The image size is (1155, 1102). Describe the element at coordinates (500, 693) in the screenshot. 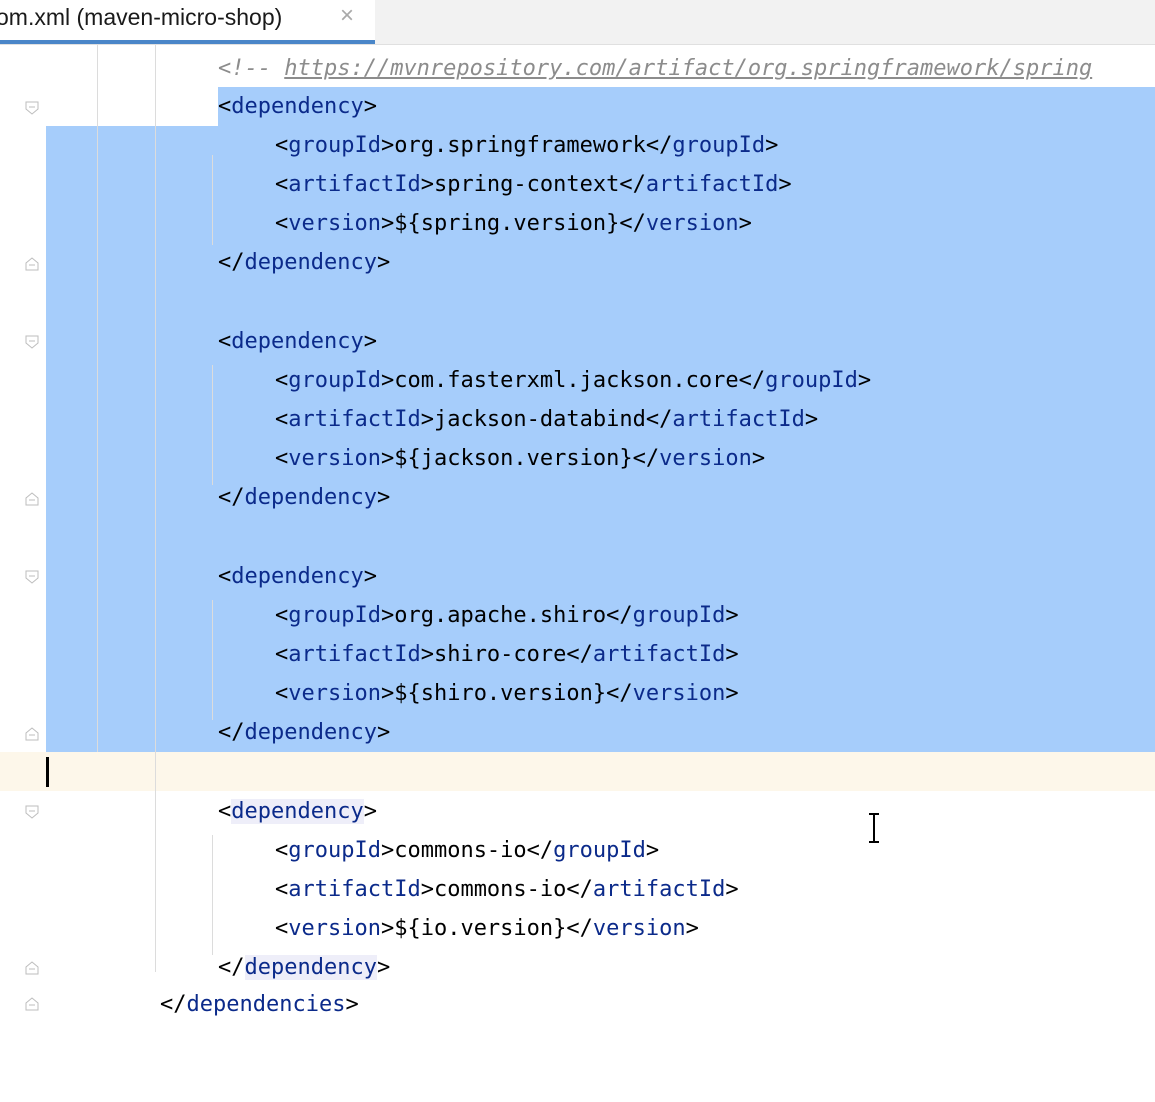

I see `xml-value: ${shiro.version}` at that location.